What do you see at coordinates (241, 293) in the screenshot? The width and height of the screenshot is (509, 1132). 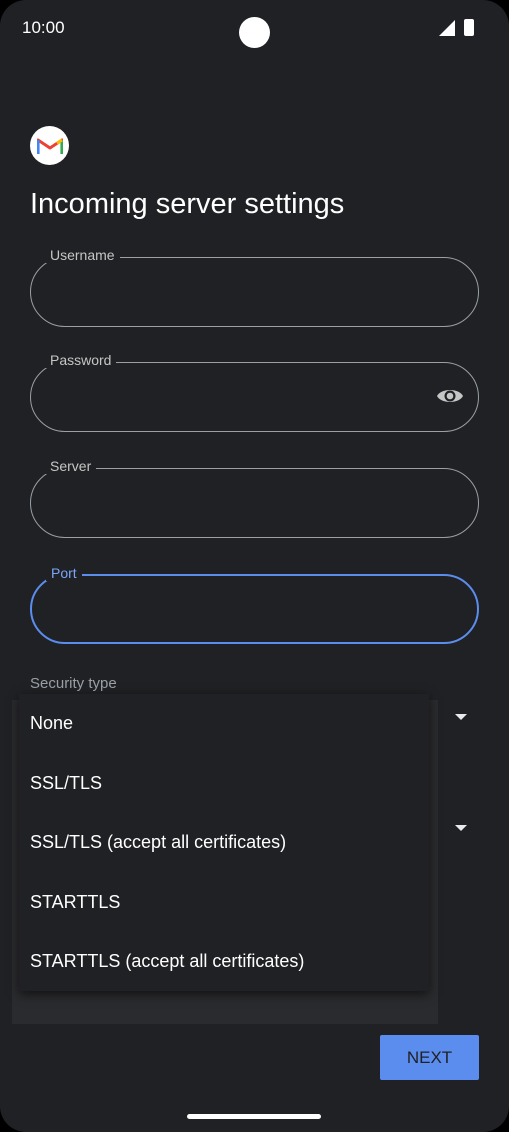 I see `username-input` at bounding box center [241, 293].